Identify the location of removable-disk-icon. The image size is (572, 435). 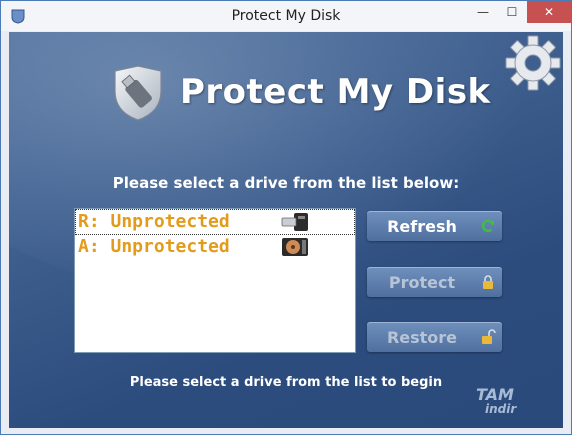
(295, 247).